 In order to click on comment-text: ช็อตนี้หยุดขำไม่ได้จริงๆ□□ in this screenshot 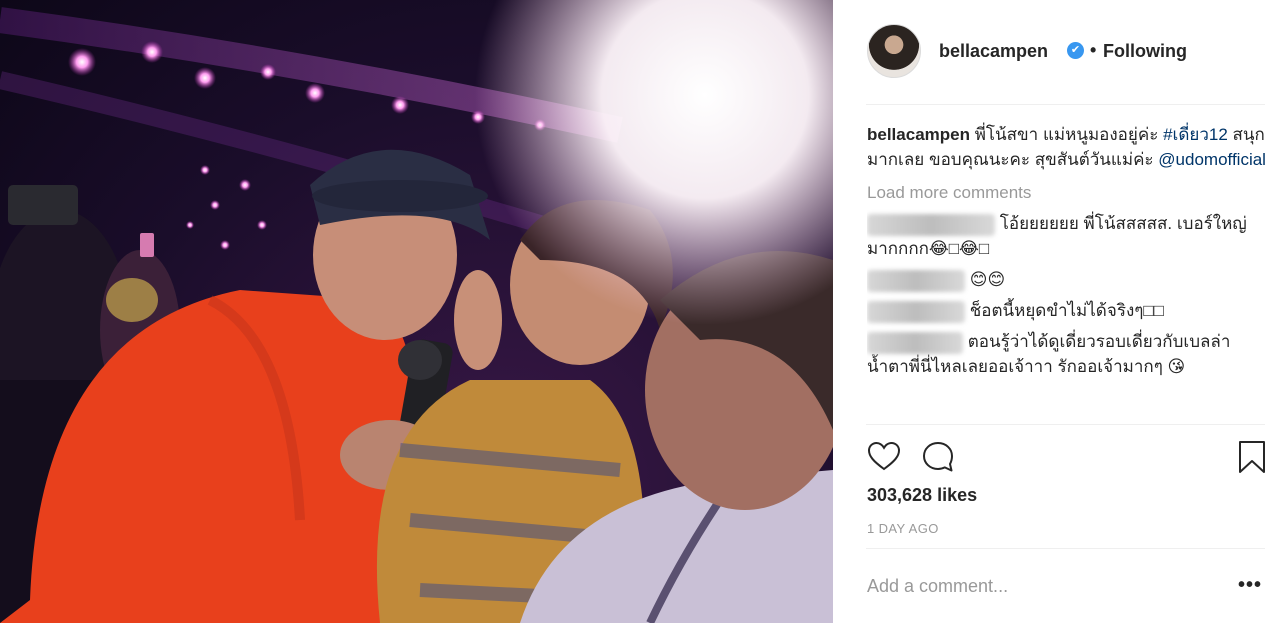, I will do `click(1064, 310)`.